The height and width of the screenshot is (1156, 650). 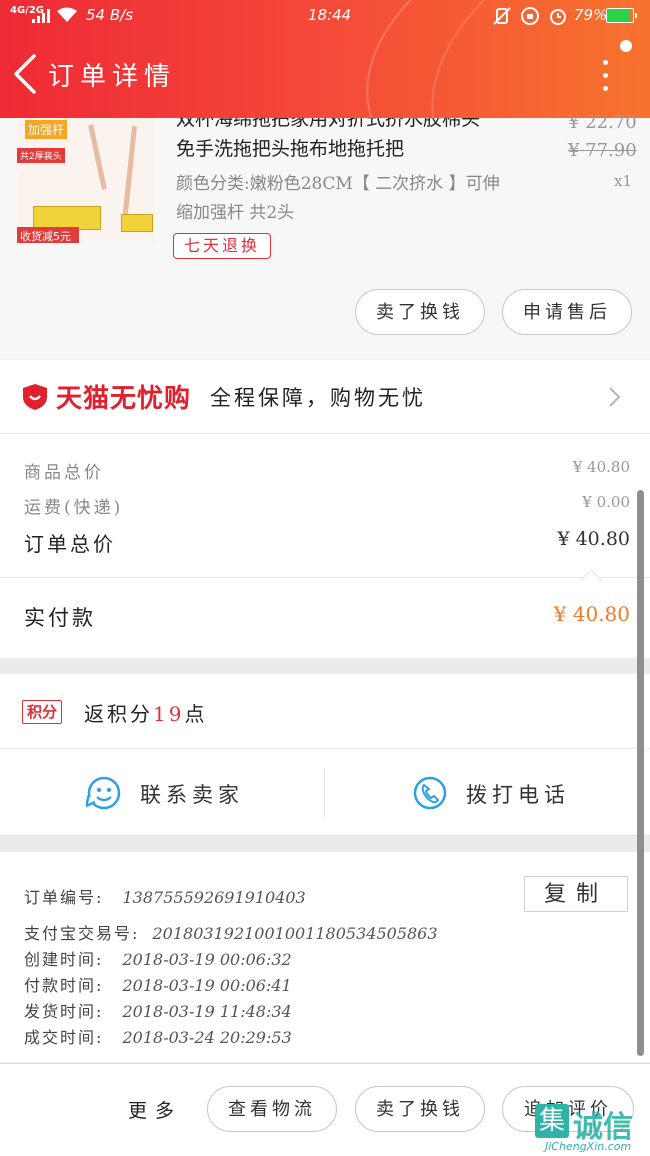 I want to click on alipay-number-value: 2018031921001001180534505863, so click(x=295, y=933).